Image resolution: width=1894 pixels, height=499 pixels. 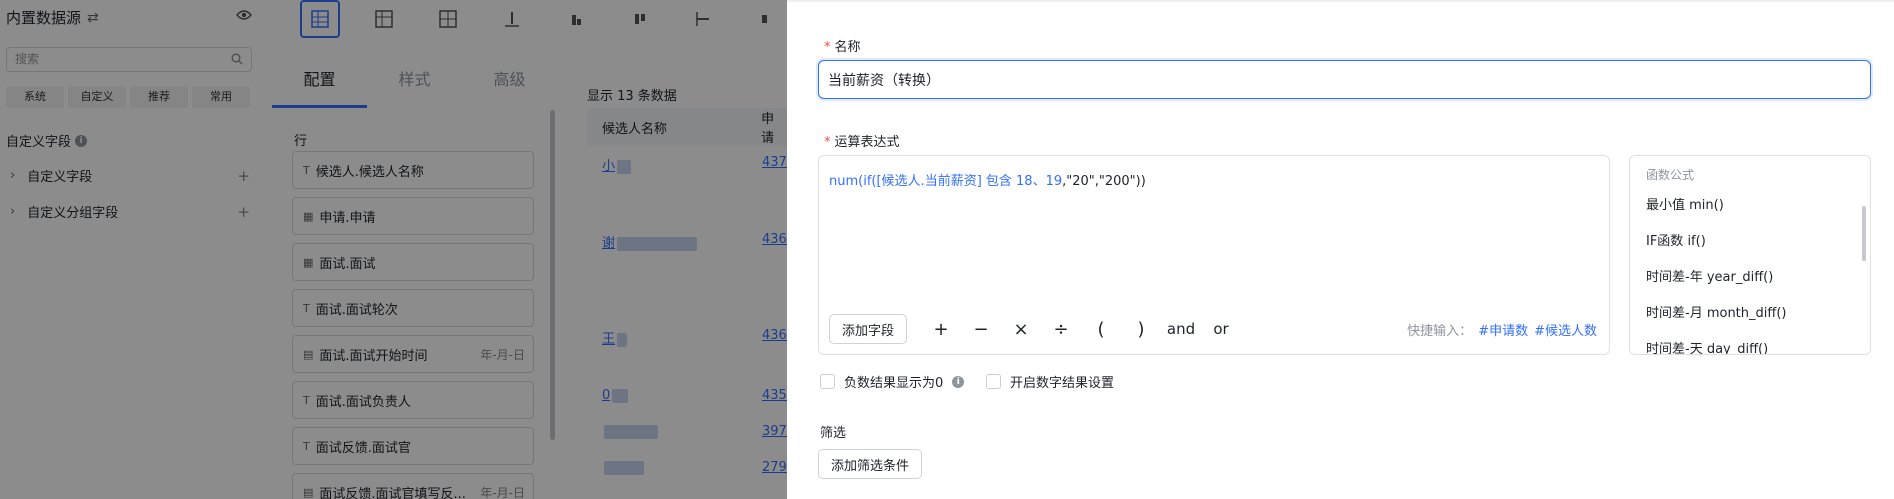 What do you see at coordinates (1062, 383) in the screenshot?
I see `checkbox-label: 开启数字结果设置` at bounding box center [1062, 383].